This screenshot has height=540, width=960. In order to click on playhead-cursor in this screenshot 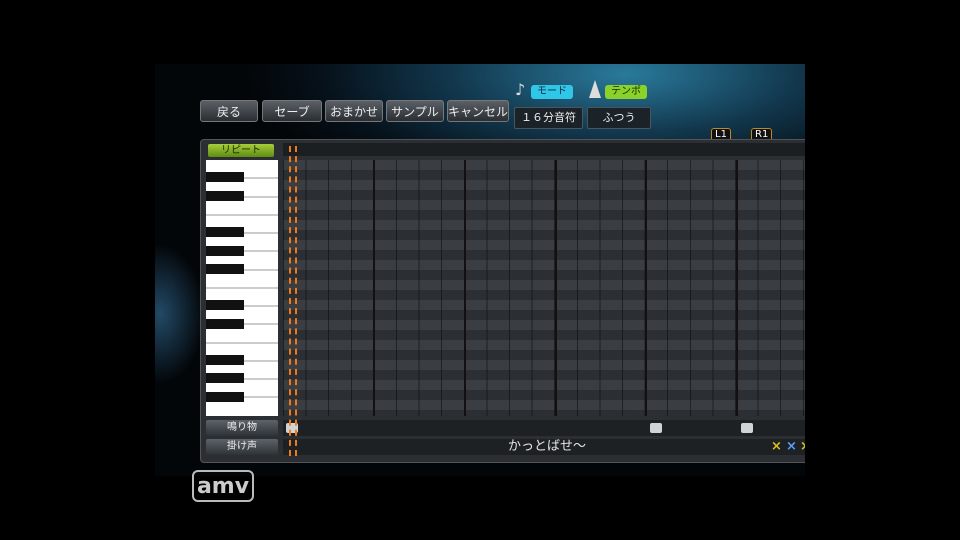, I will do `click(293, 301)`.